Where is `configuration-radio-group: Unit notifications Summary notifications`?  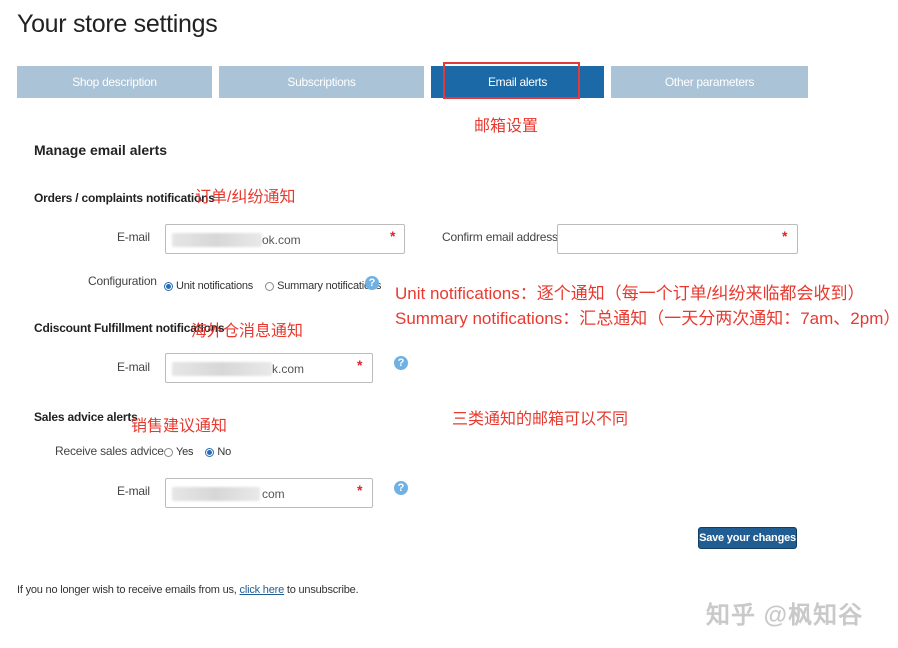 configuration-radio-group: Unit notifications Summary notifications is located at coordinates (272, 286).